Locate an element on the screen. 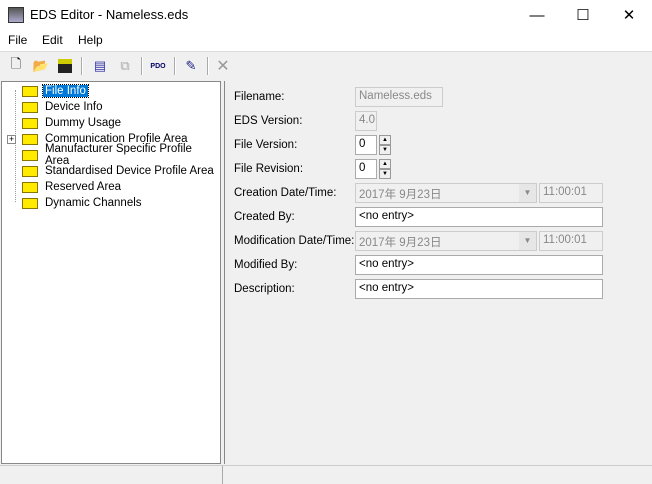 The height and width of the screenshot is (484, 652). modification-time-field: 11:00:01 is located at coordinates (571, 241).